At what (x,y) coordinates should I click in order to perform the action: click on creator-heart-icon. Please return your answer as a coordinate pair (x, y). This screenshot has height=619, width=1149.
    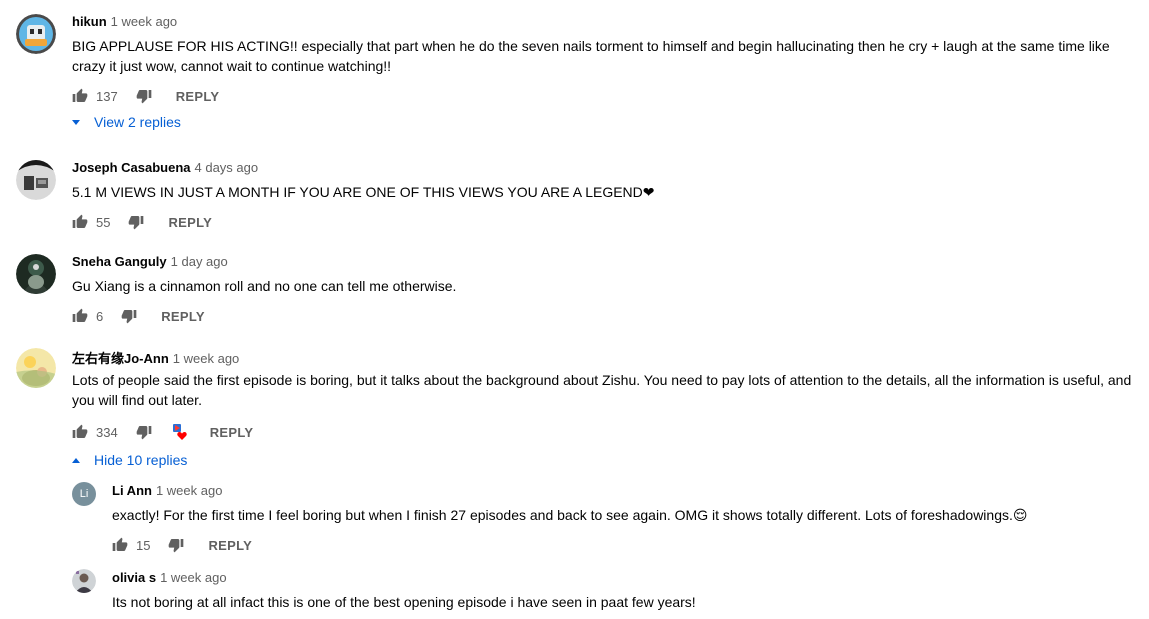
    Looking at the image, I should click on (180, 432).